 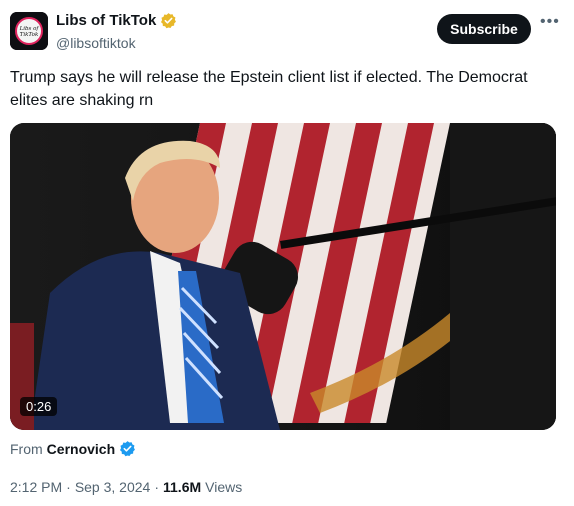 I want to click on verified-gold-badge-icon, so click(x=168, y=20).